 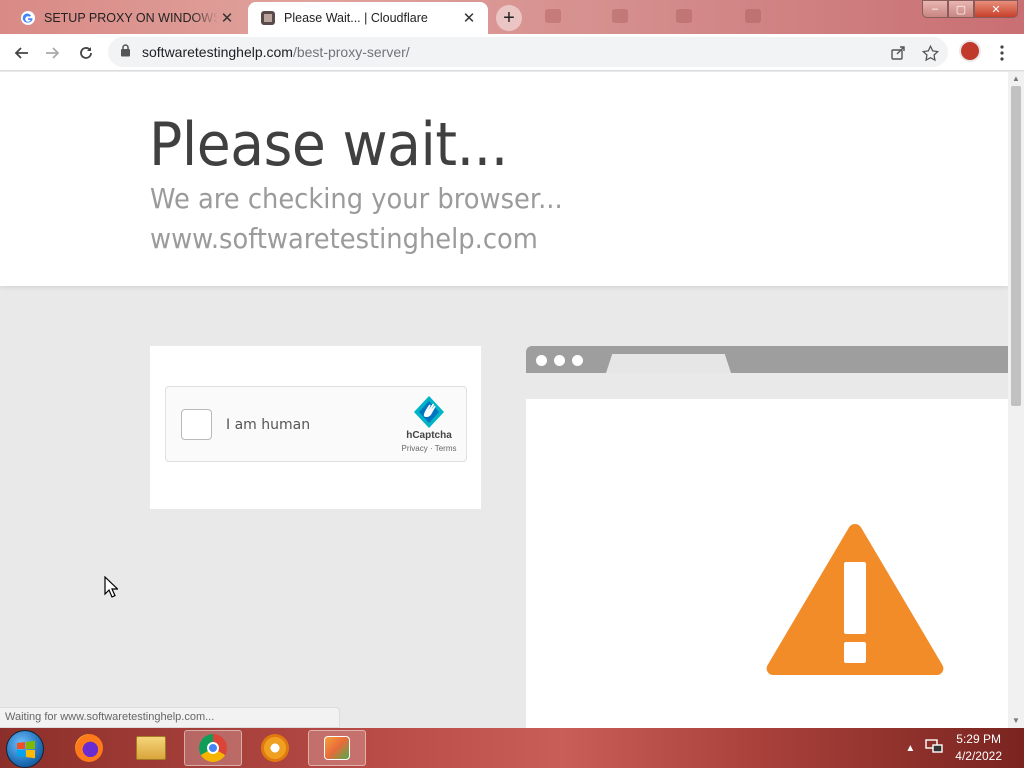 What do you see at coordinates (970, 51) in the screenshot?
I see `profile-avatar` at bounding box center [970, 51].